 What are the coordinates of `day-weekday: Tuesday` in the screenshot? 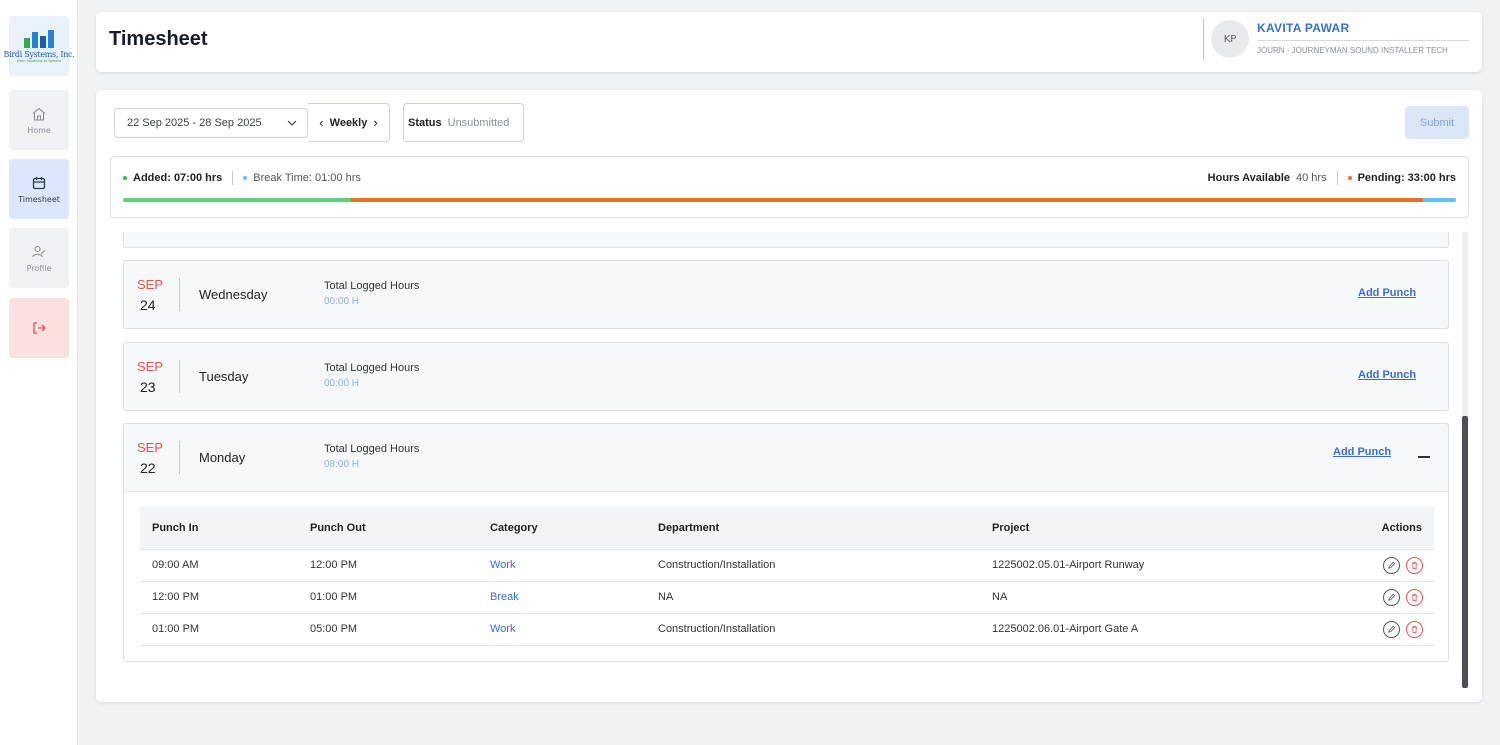 It's located at (224, 376).